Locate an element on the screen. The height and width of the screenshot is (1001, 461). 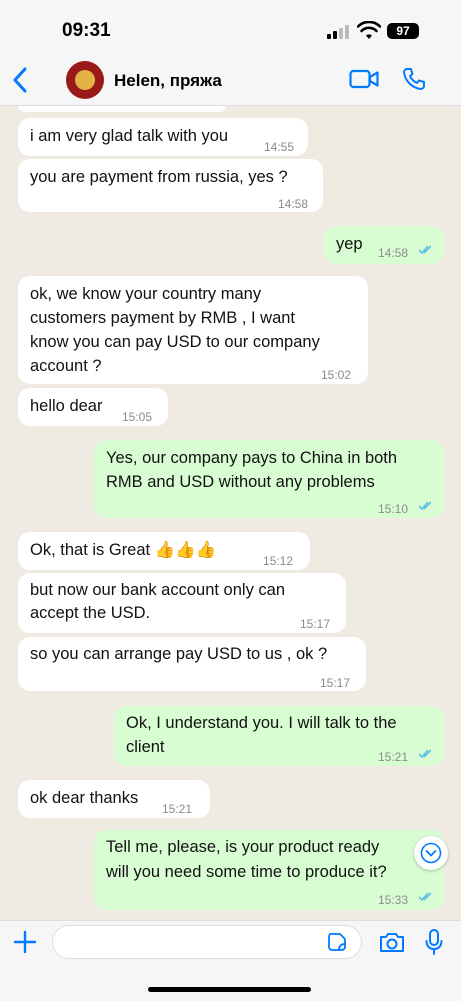
wifi-icon is located at coordinates (369, 30).